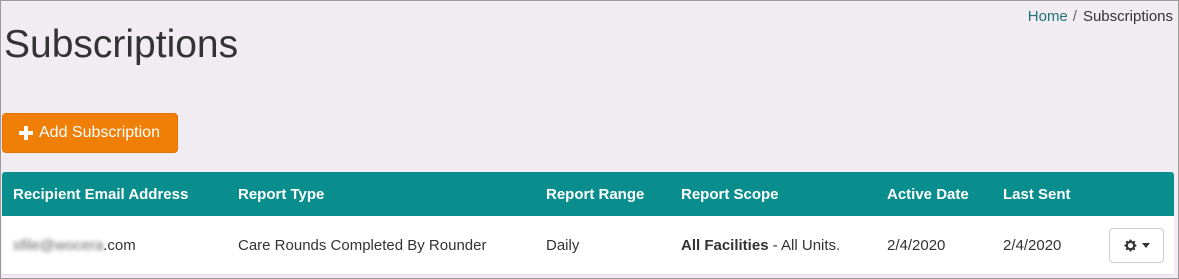 The width and height of the screenshot is (1179, 279). I want to click on breadcrumb: Home / Subscriptions, so click(1100, 16).